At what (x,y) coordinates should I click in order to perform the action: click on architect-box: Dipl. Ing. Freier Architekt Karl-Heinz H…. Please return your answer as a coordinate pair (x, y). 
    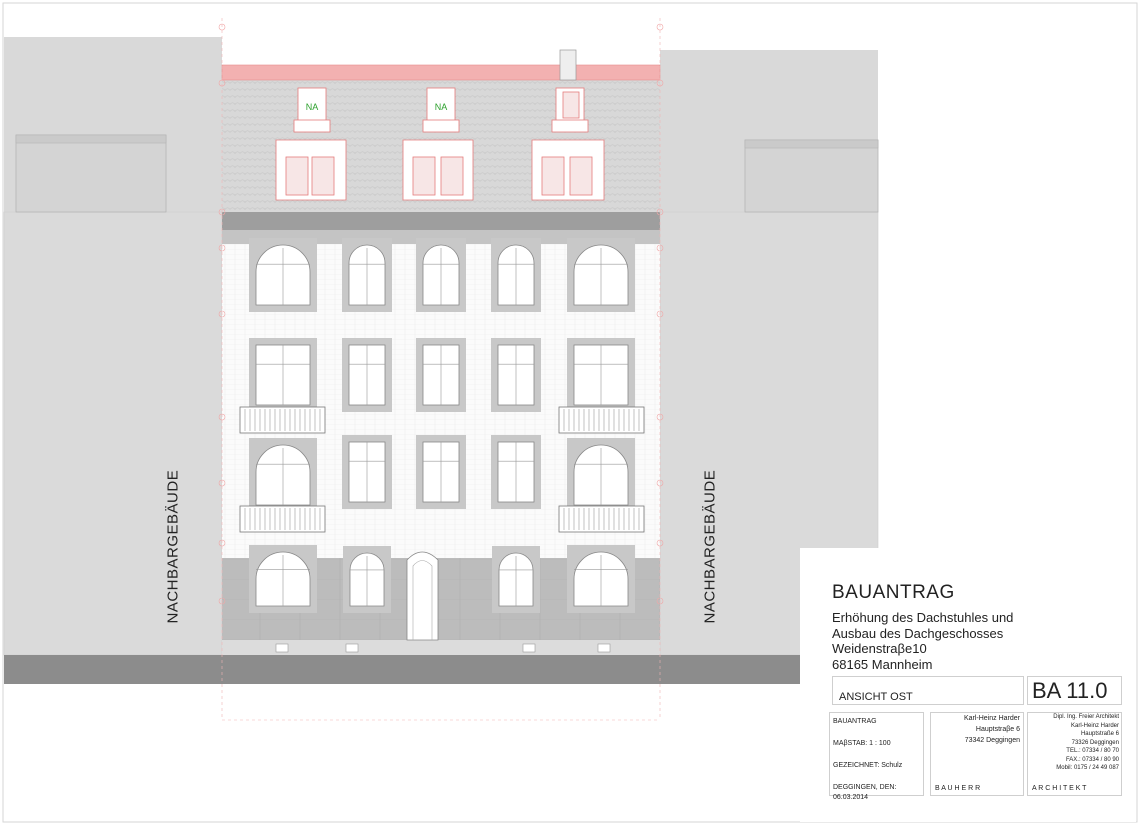
    Looking at the image, I should click on (1074, 754).